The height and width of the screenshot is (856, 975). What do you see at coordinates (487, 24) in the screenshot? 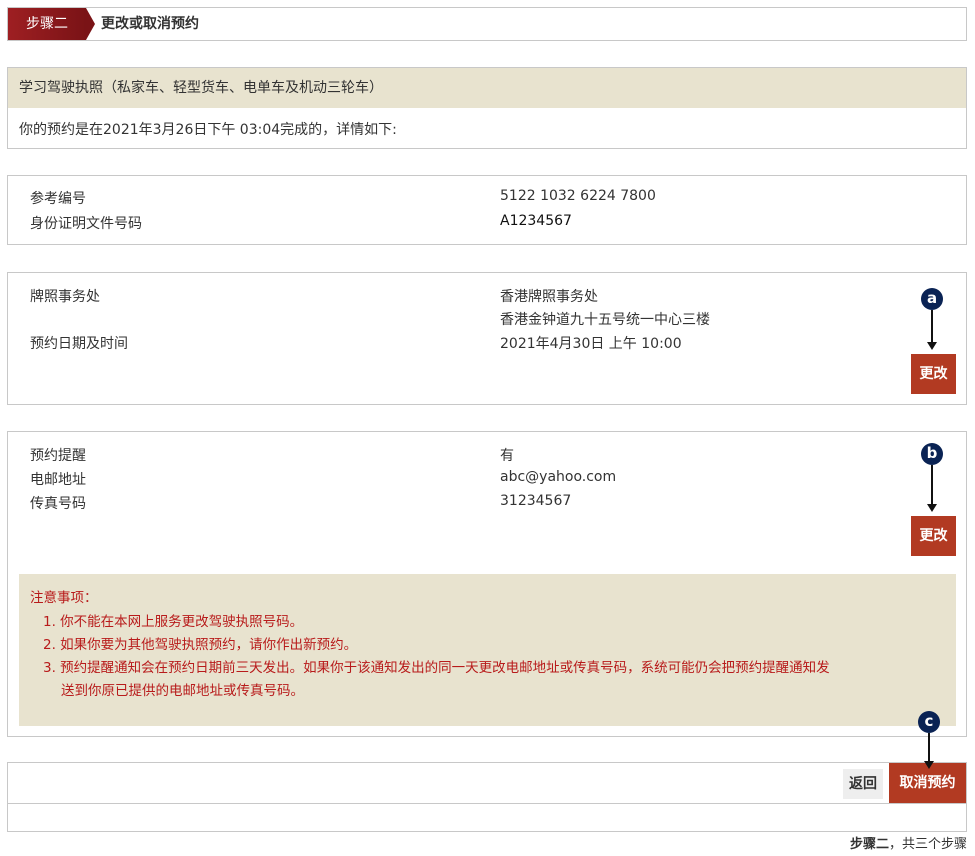
I see `step-header: 步骤二 更改或取消预约` at bounding box center [487, 24].